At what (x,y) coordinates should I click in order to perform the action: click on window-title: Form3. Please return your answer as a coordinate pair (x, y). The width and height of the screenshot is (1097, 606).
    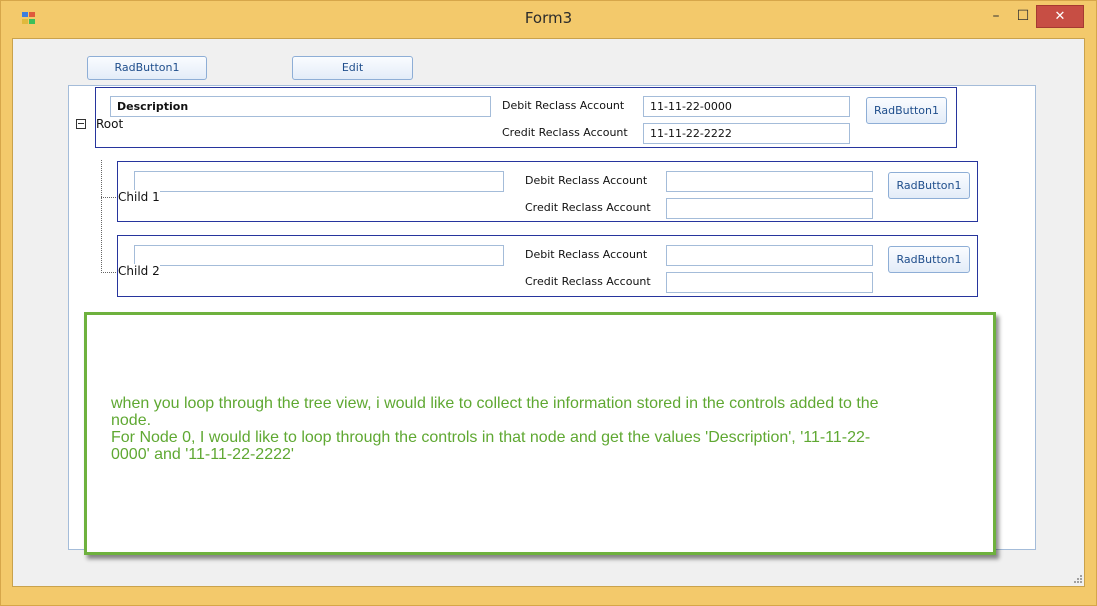
    Looking at the image, I should click on (548, 18).